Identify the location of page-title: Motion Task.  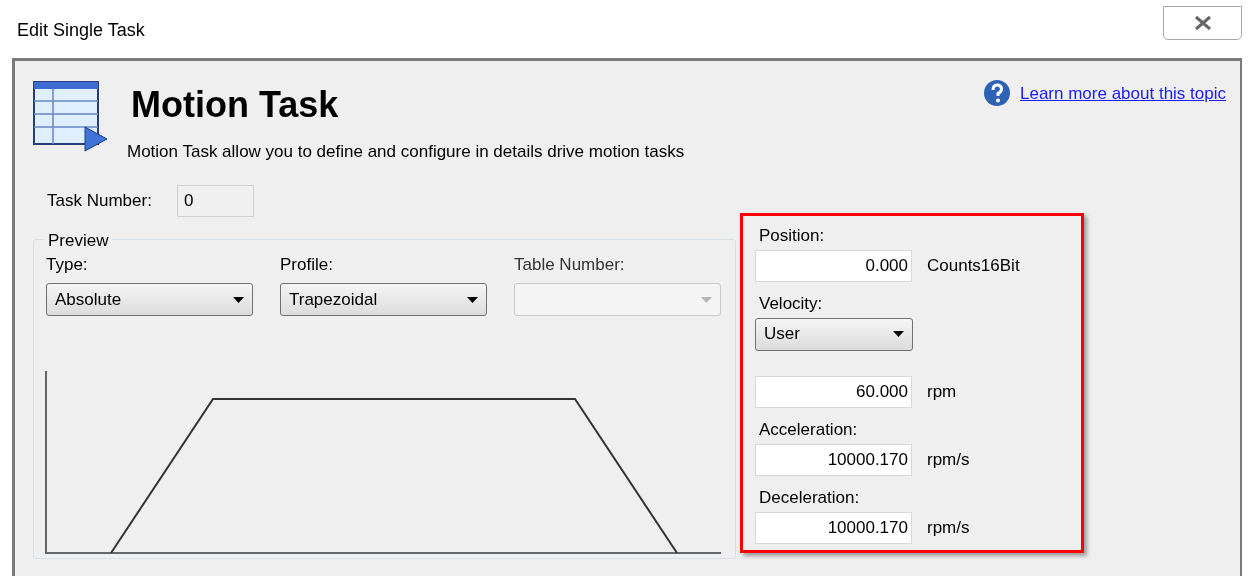
(235, 105).